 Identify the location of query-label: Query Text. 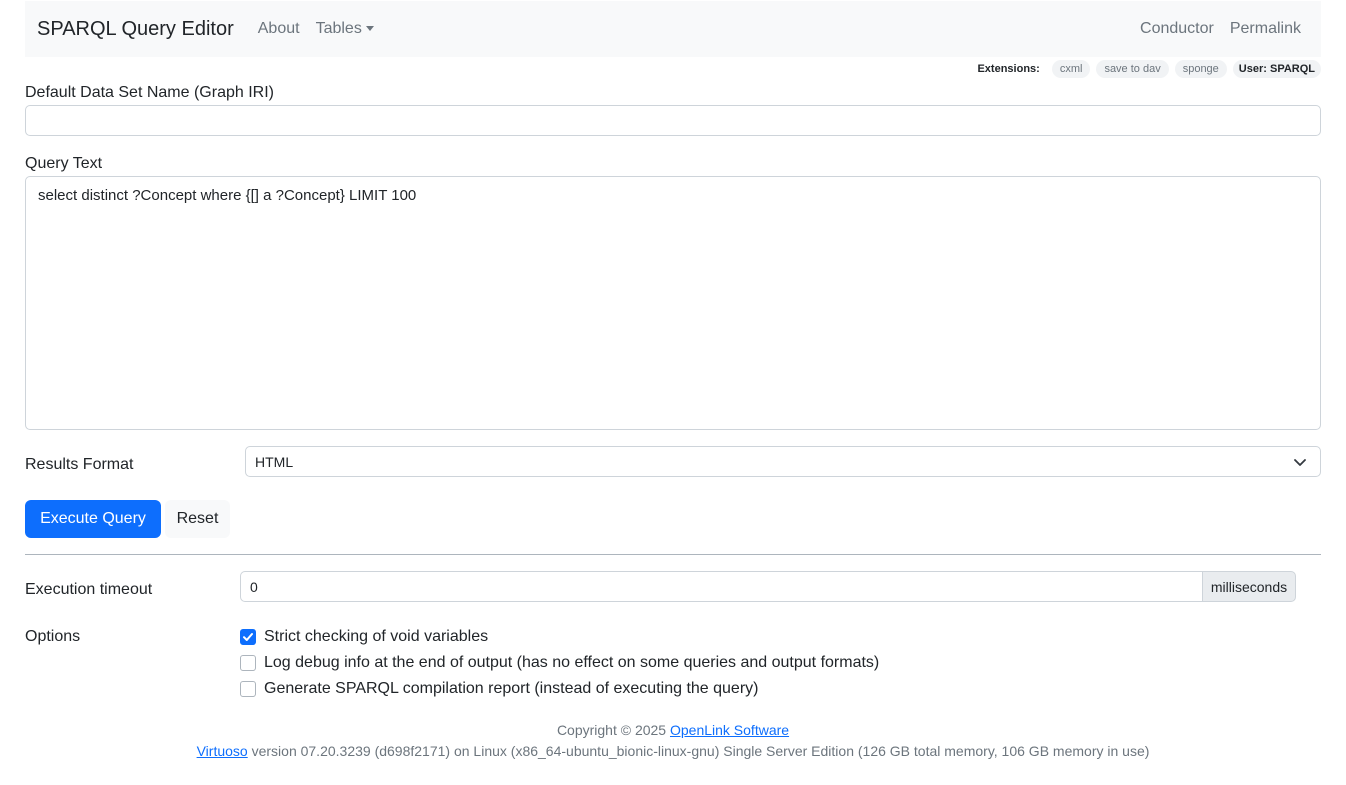
(64, 163).